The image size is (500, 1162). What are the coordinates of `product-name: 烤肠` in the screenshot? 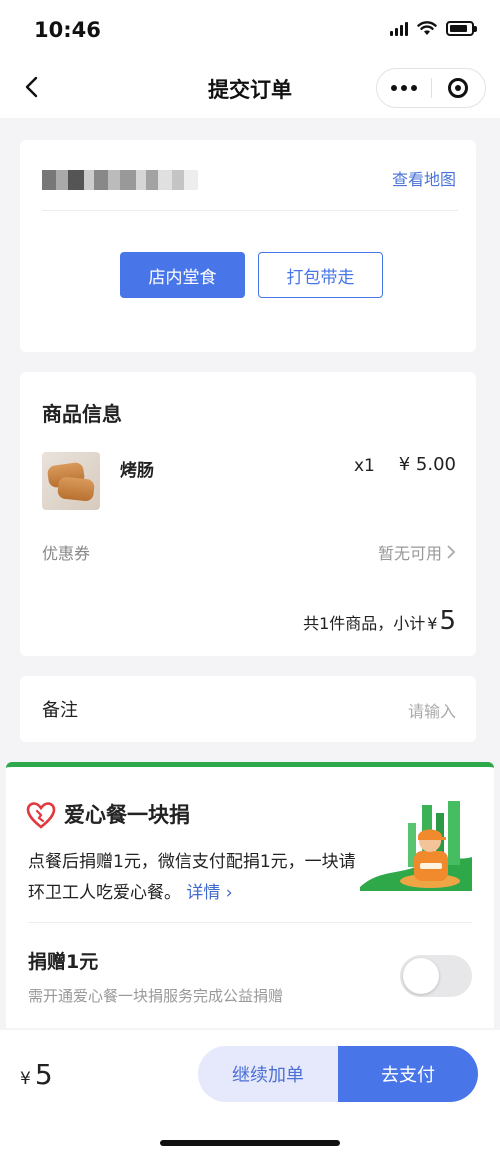 It's located at (137, 471).